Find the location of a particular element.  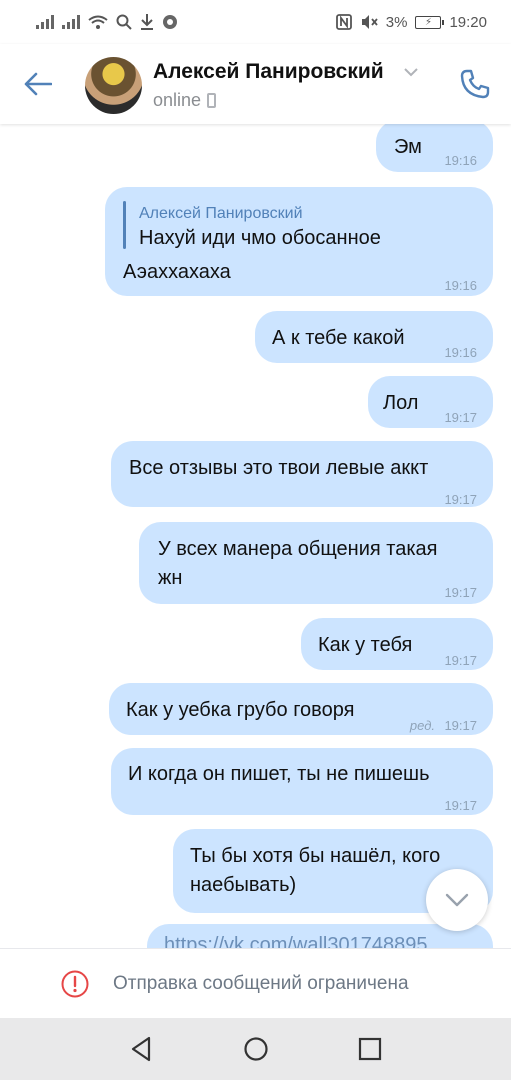

reply-bar is located at coordinates (124, 225).